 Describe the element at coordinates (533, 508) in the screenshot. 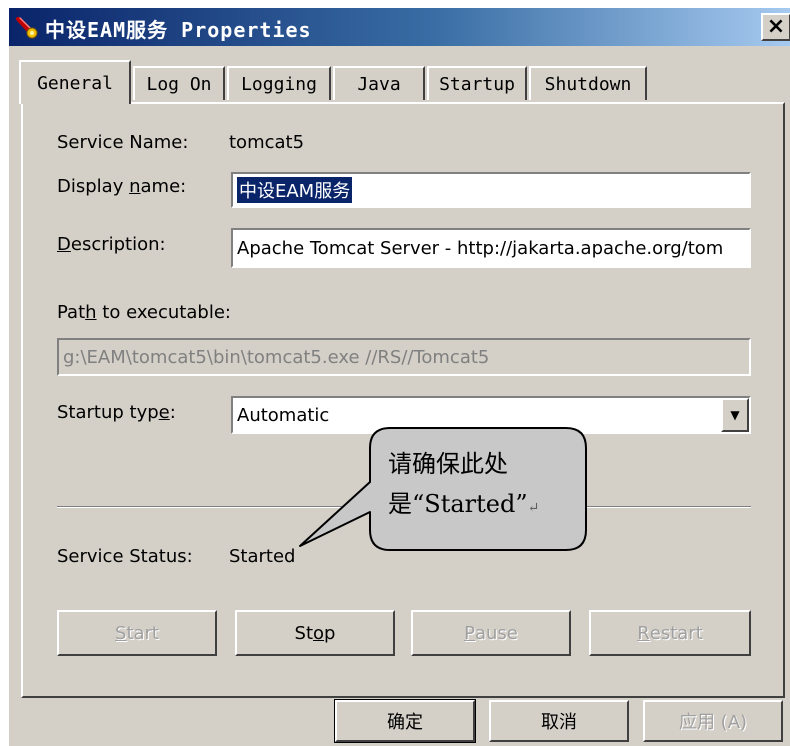

I see `return-mark-icon: ↵` at that location.